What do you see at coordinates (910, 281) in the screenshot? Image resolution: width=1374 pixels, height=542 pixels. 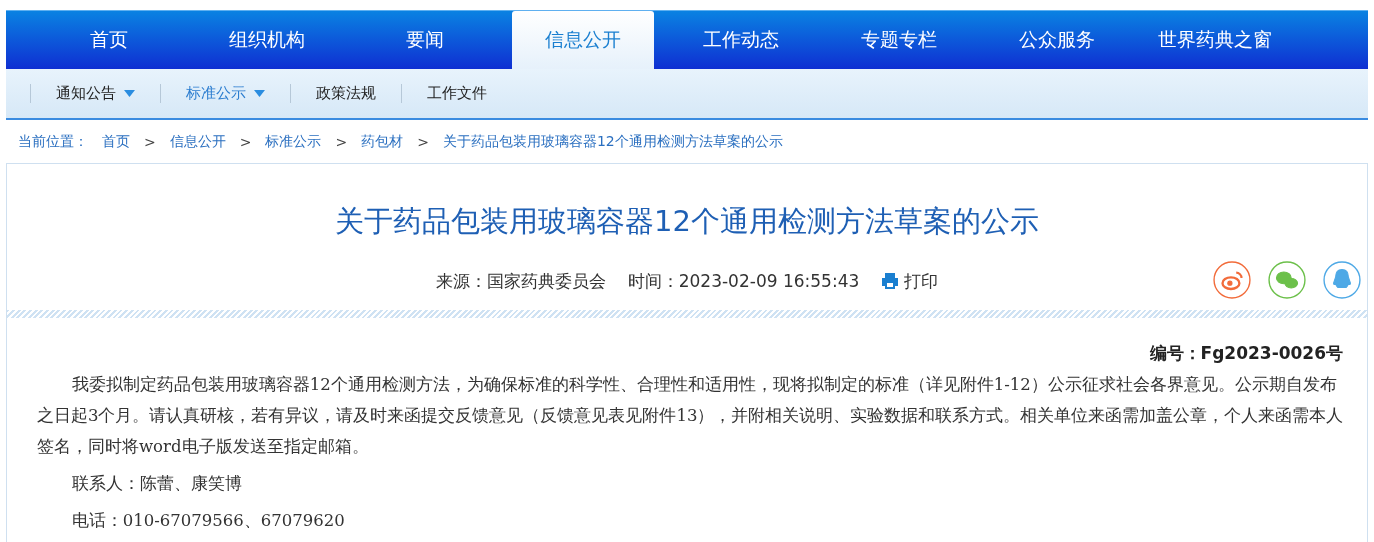 I see `print-link: 打印` at bounding box center [910, 281].